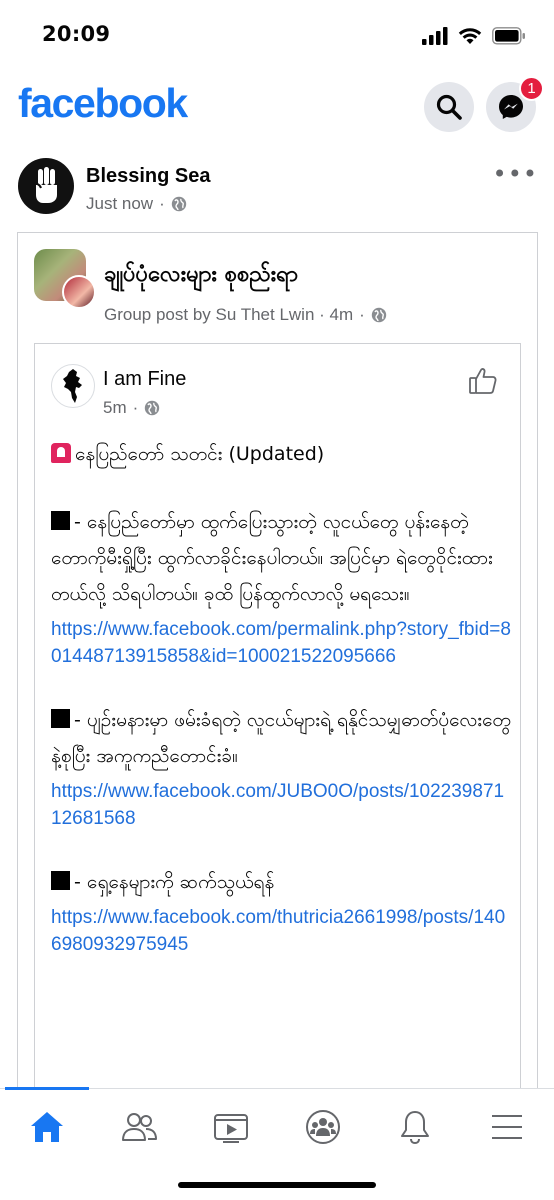 This screenshot has width=554, height=1200. I want to click on siren-icon, so click(61, 453).